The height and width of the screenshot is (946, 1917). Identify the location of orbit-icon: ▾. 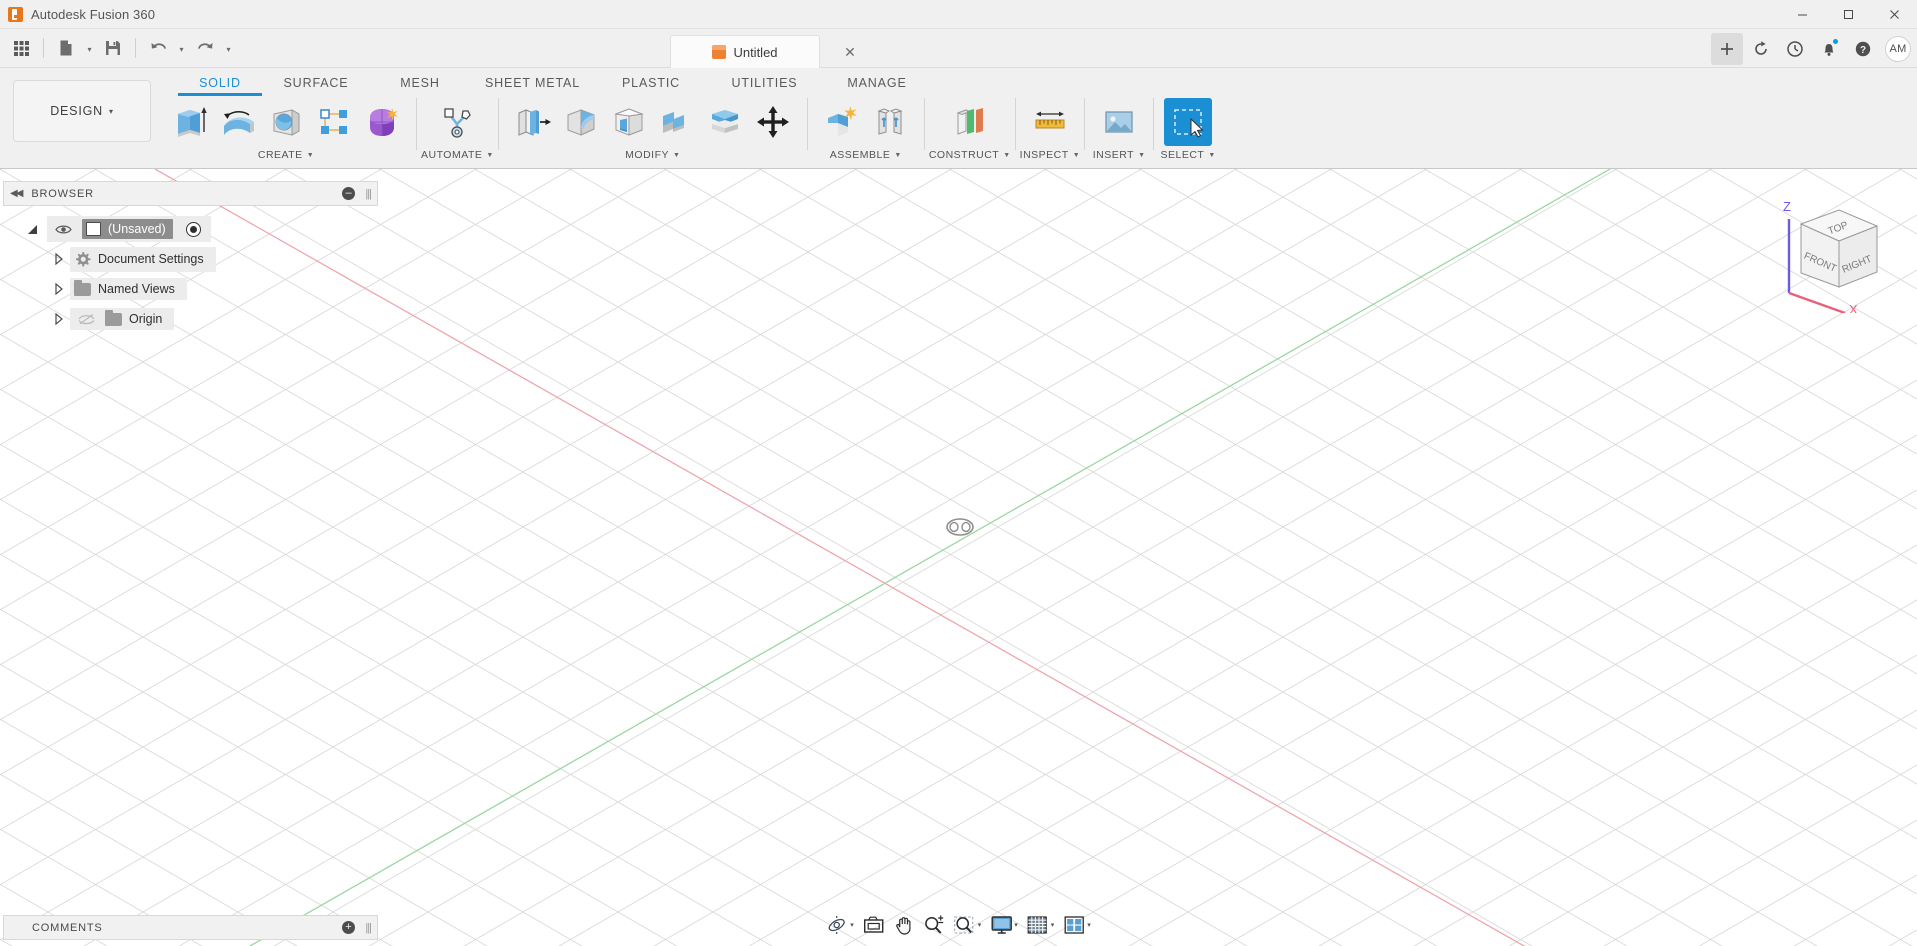
(840, 925).